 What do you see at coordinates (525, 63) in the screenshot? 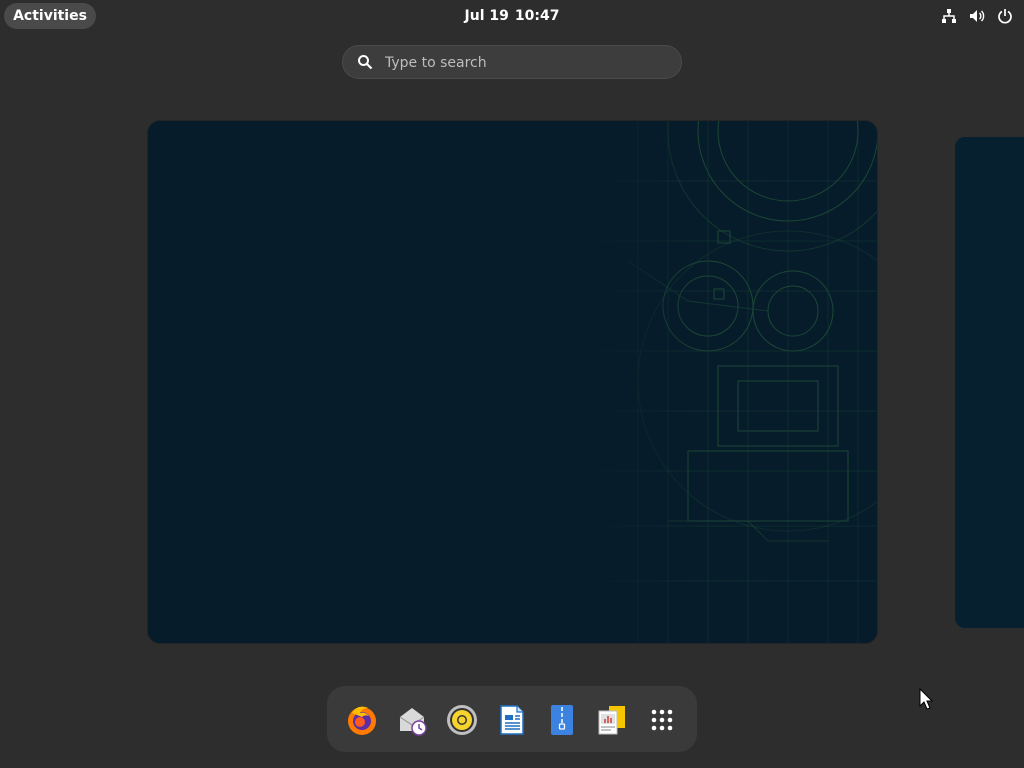
I see `search-input` at bounding box center [525, 63].